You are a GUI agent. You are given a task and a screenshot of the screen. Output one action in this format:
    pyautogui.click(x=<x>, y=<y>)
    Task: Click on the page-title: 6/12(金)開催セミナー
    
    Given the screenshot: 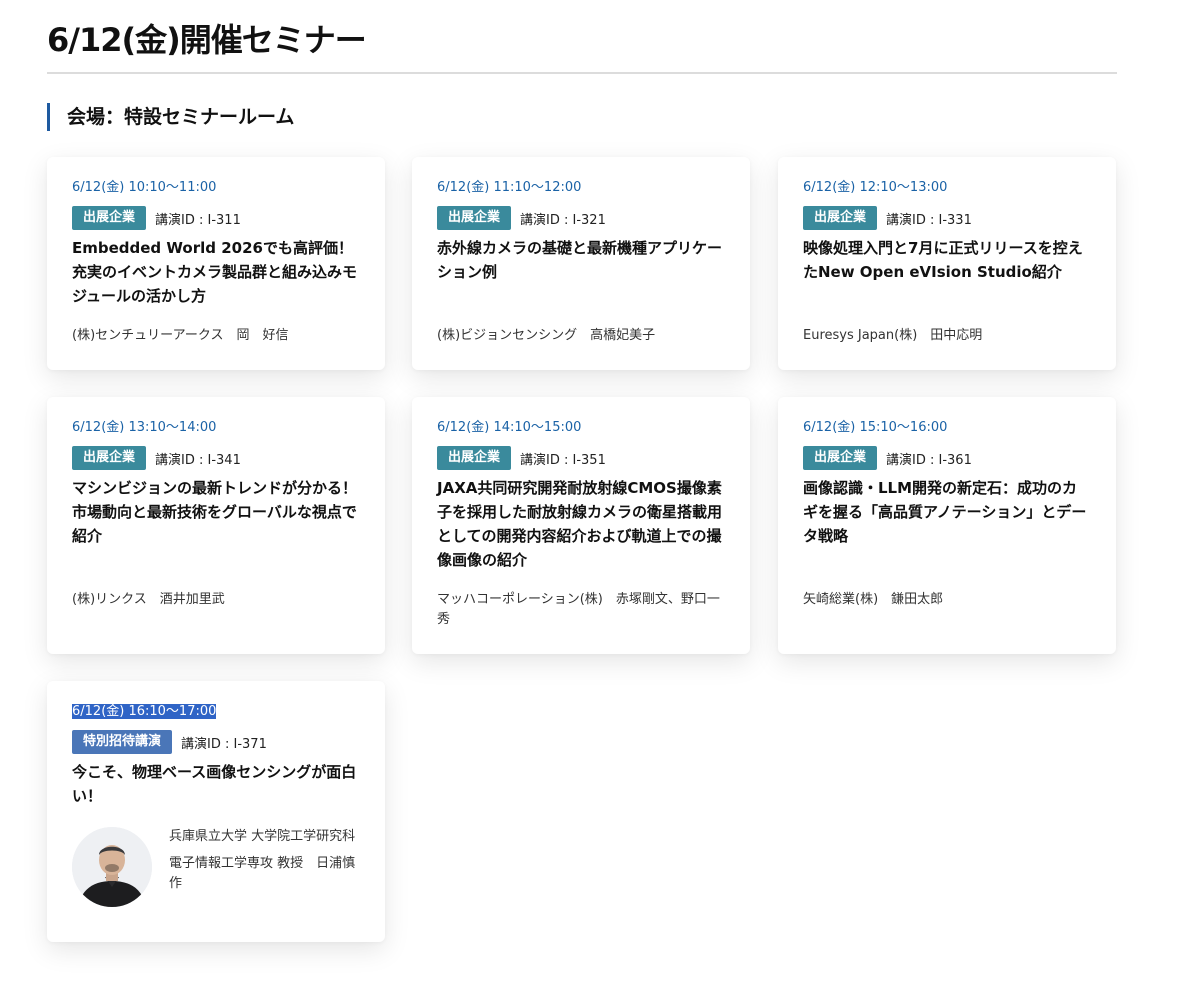 What is the action you would take?
    pyautogui.click(x=207, y=40)
    